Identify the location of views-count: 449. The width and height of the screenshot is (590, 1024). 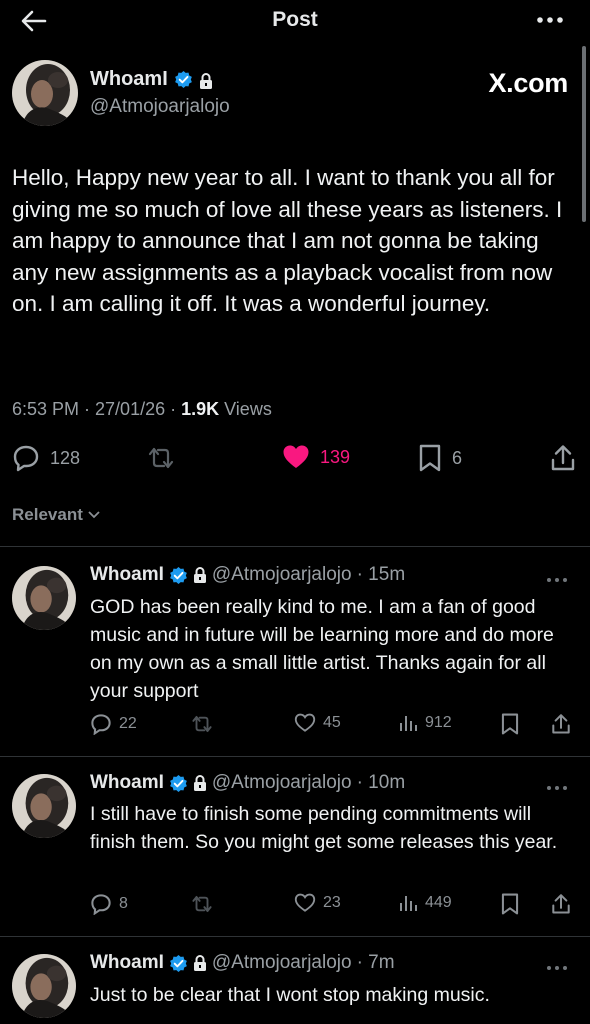
(438, 902).